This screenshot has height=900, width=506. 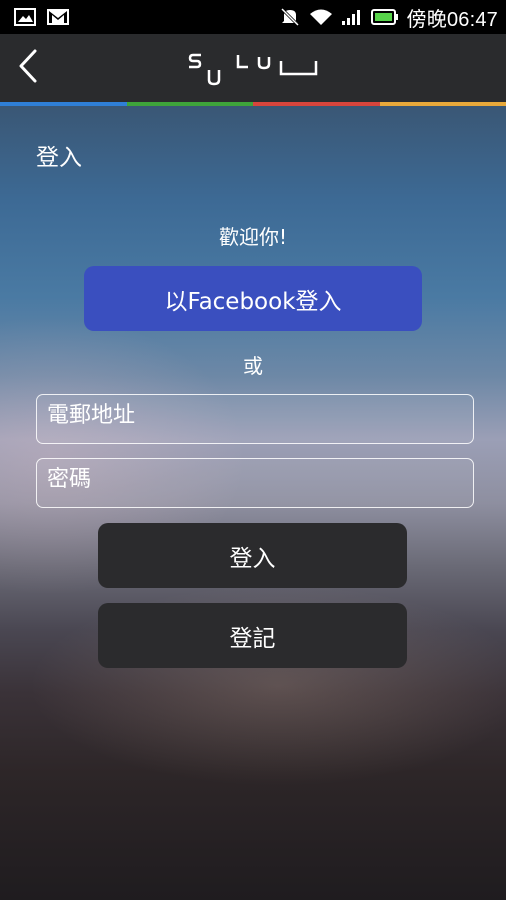 What do you see at coordinates (25, 17) in the screenshot?
I see `image-icon` at bounding box center [25, 17].